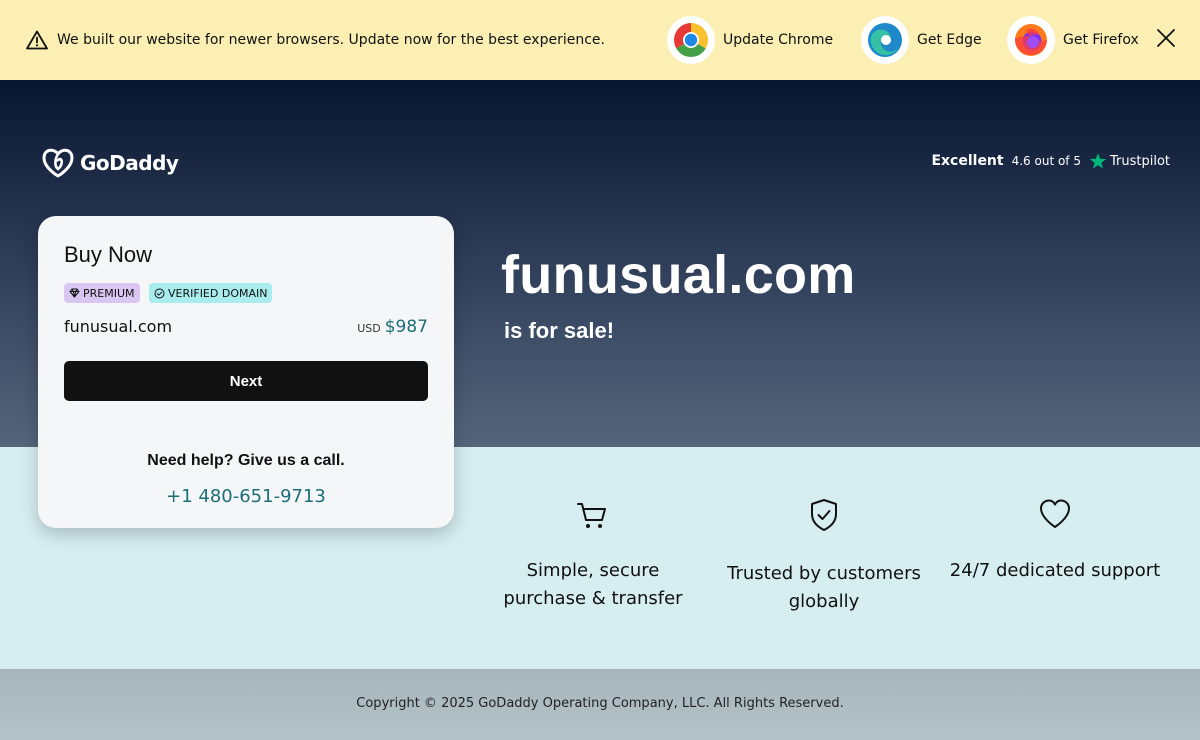 The height and width of the screenshot is (740, 1200). What do you see at coordinates (1046, 161) in the screenshot?
I see `trustpilot-score: 4.6 out of 5` at bounding box center [1046, 161].